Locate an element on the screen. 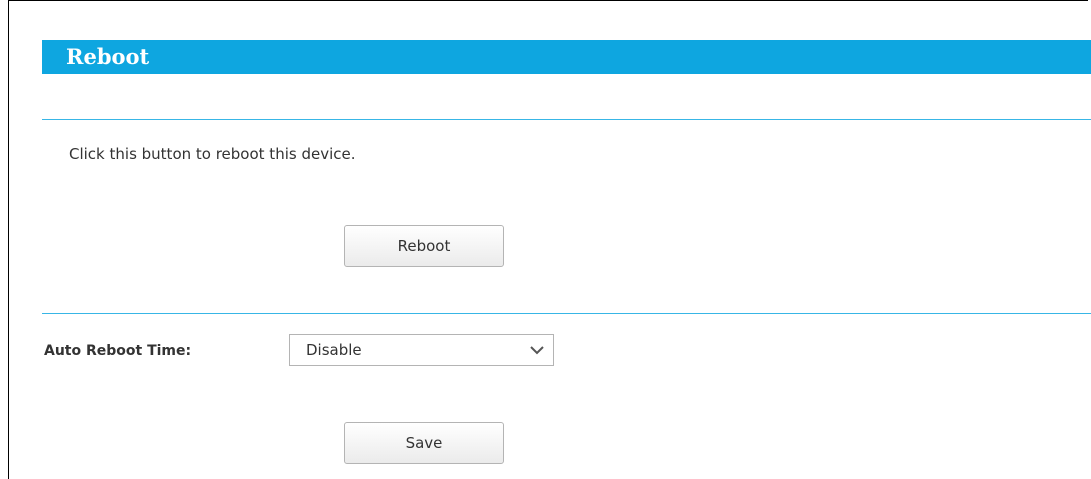 This screenshot has width=1091, height=479. reboot-description: Click this button to reboot this device. is located at coordinates (212, 154).